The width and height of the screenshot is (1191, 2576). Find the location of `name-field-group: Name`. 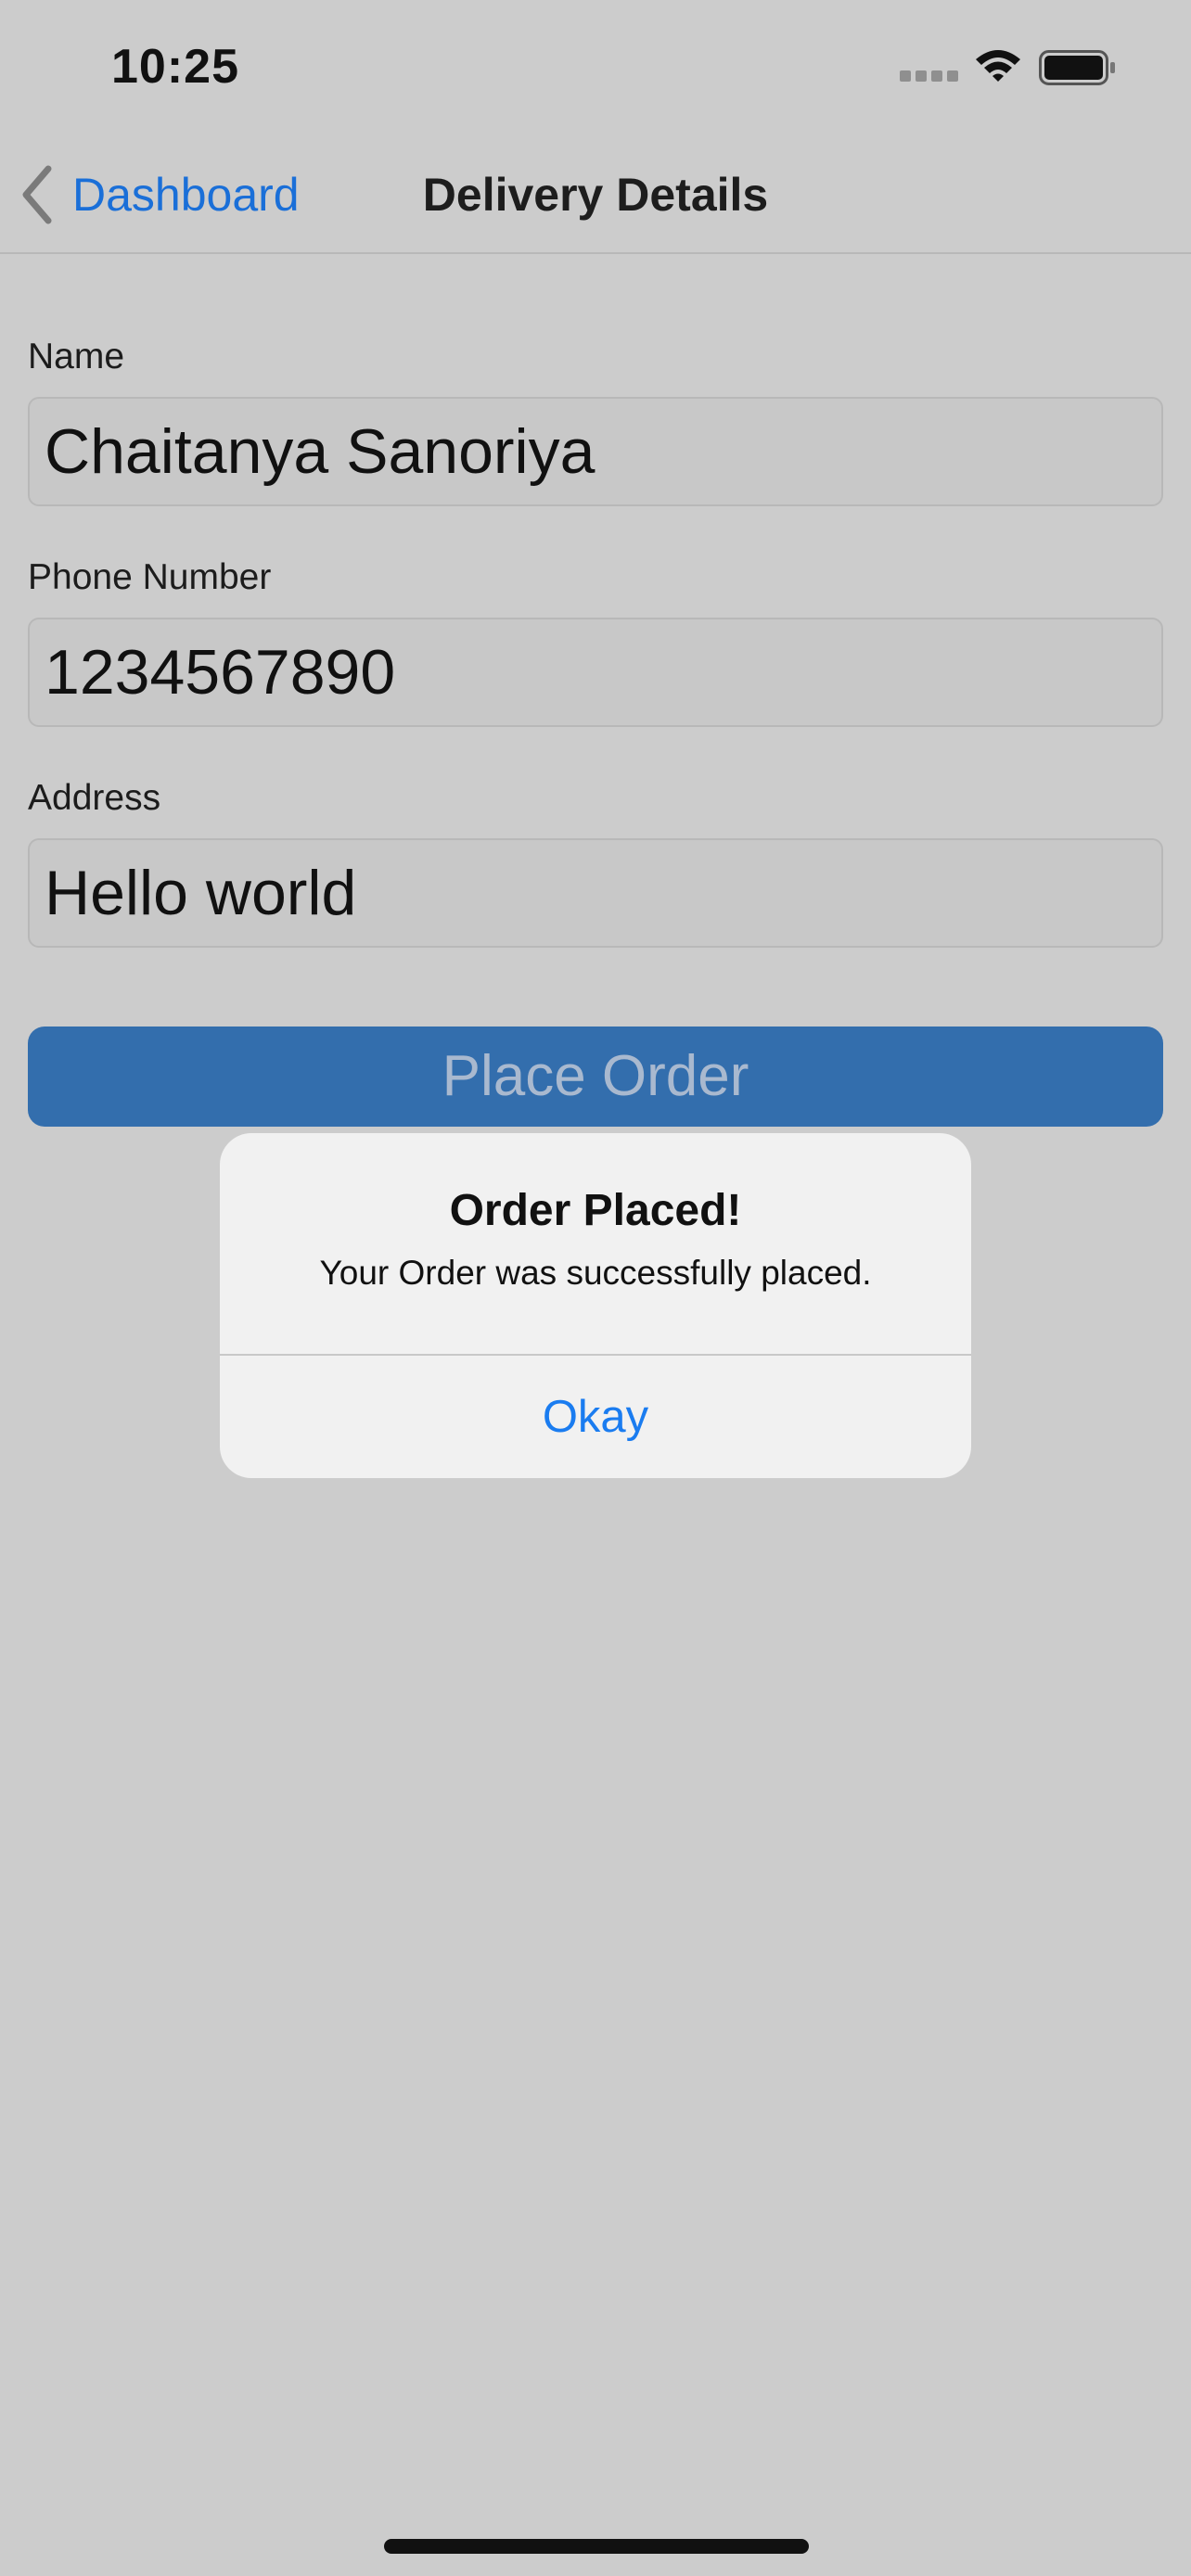

name-field-group: Name is located at coordinates (595, 420).